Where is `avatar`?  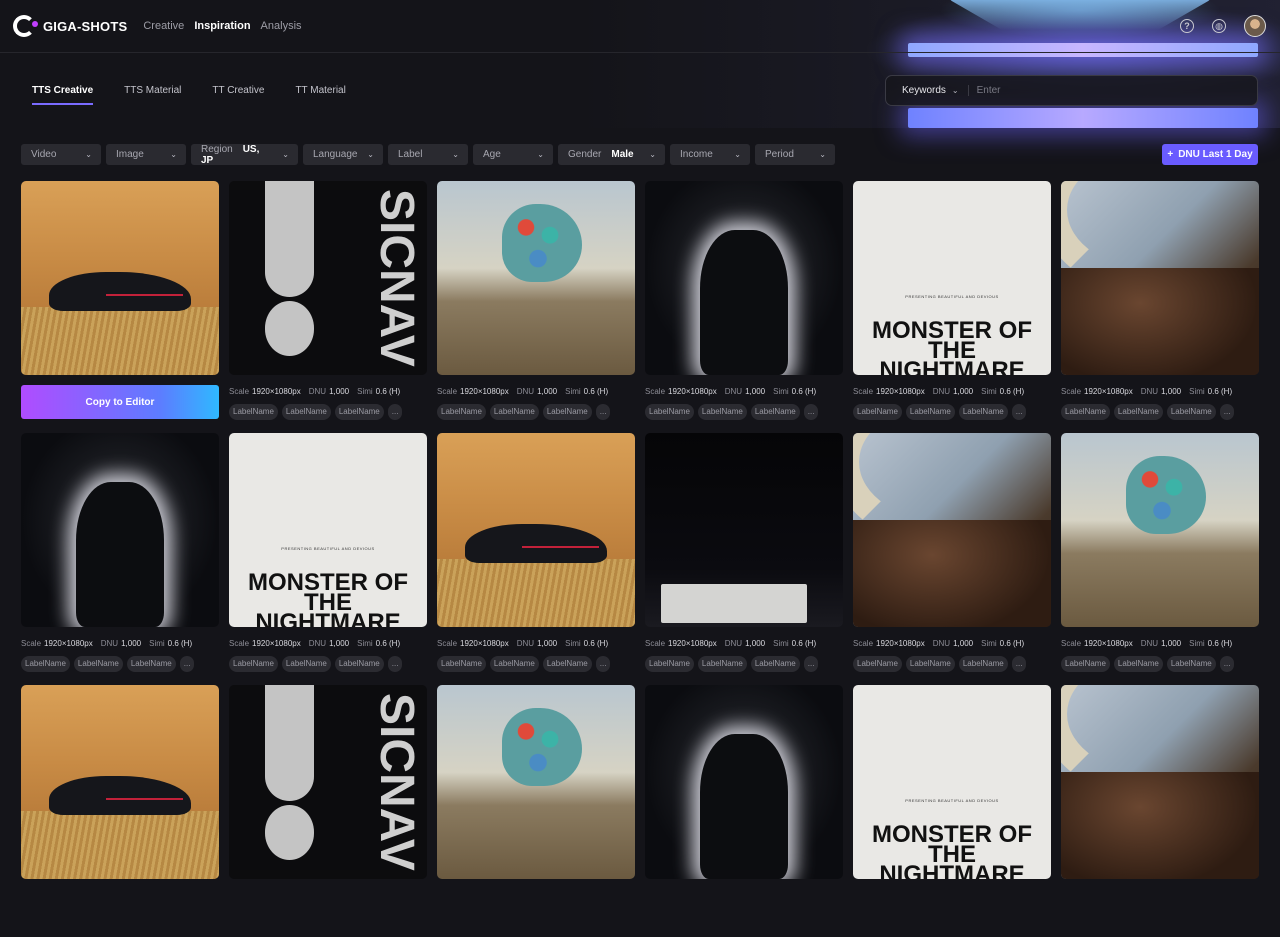 avatar is located at coordinates (1255, 26).